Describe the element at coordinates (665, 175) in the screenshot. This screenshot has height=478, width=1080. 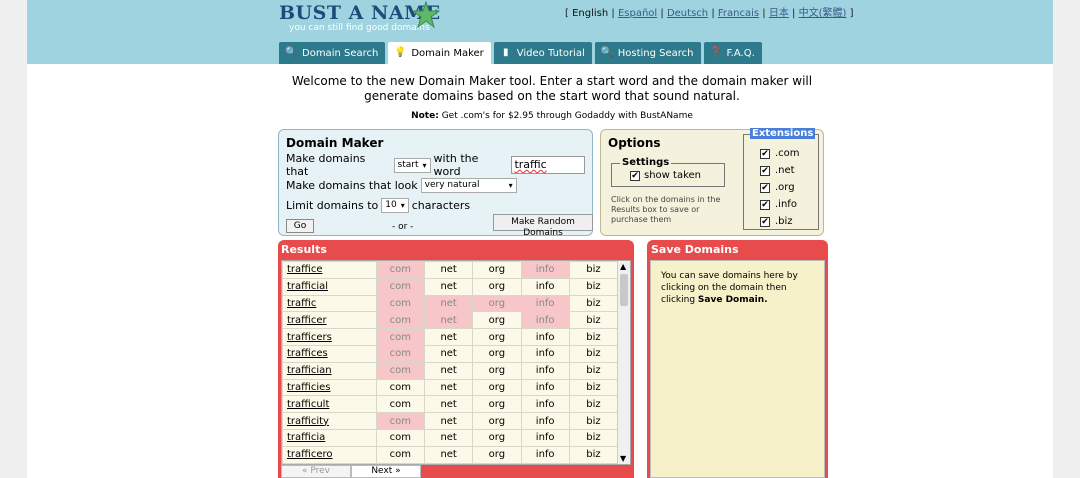
I see `show-taken-option: ✔ show taken` at that location.